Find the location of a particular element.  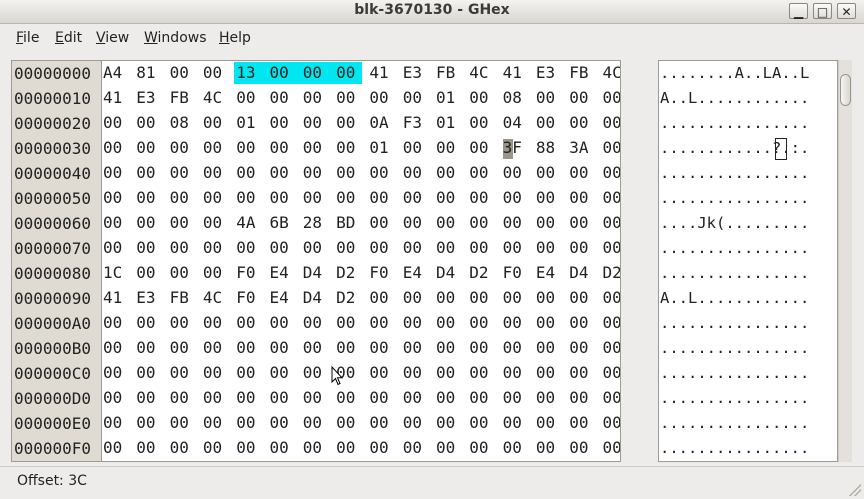

hex-byte: E3 is located at coordinates (415, 73).